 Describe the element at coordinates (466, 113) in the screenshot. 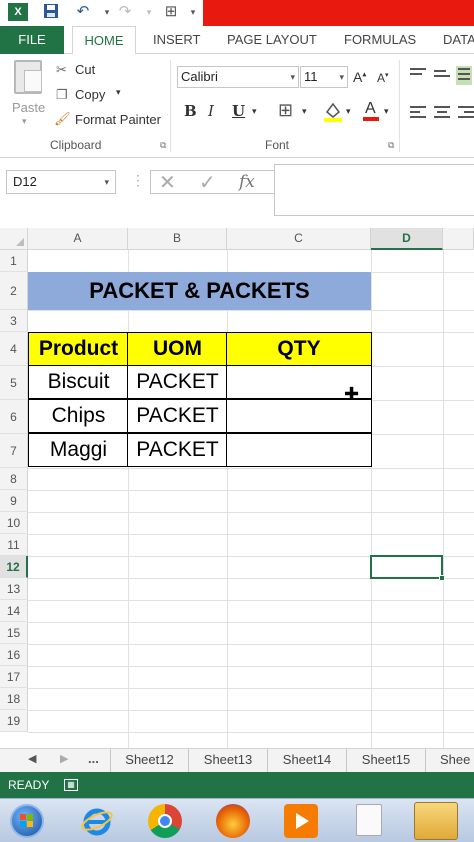

I see `align-right-icon` at that location.